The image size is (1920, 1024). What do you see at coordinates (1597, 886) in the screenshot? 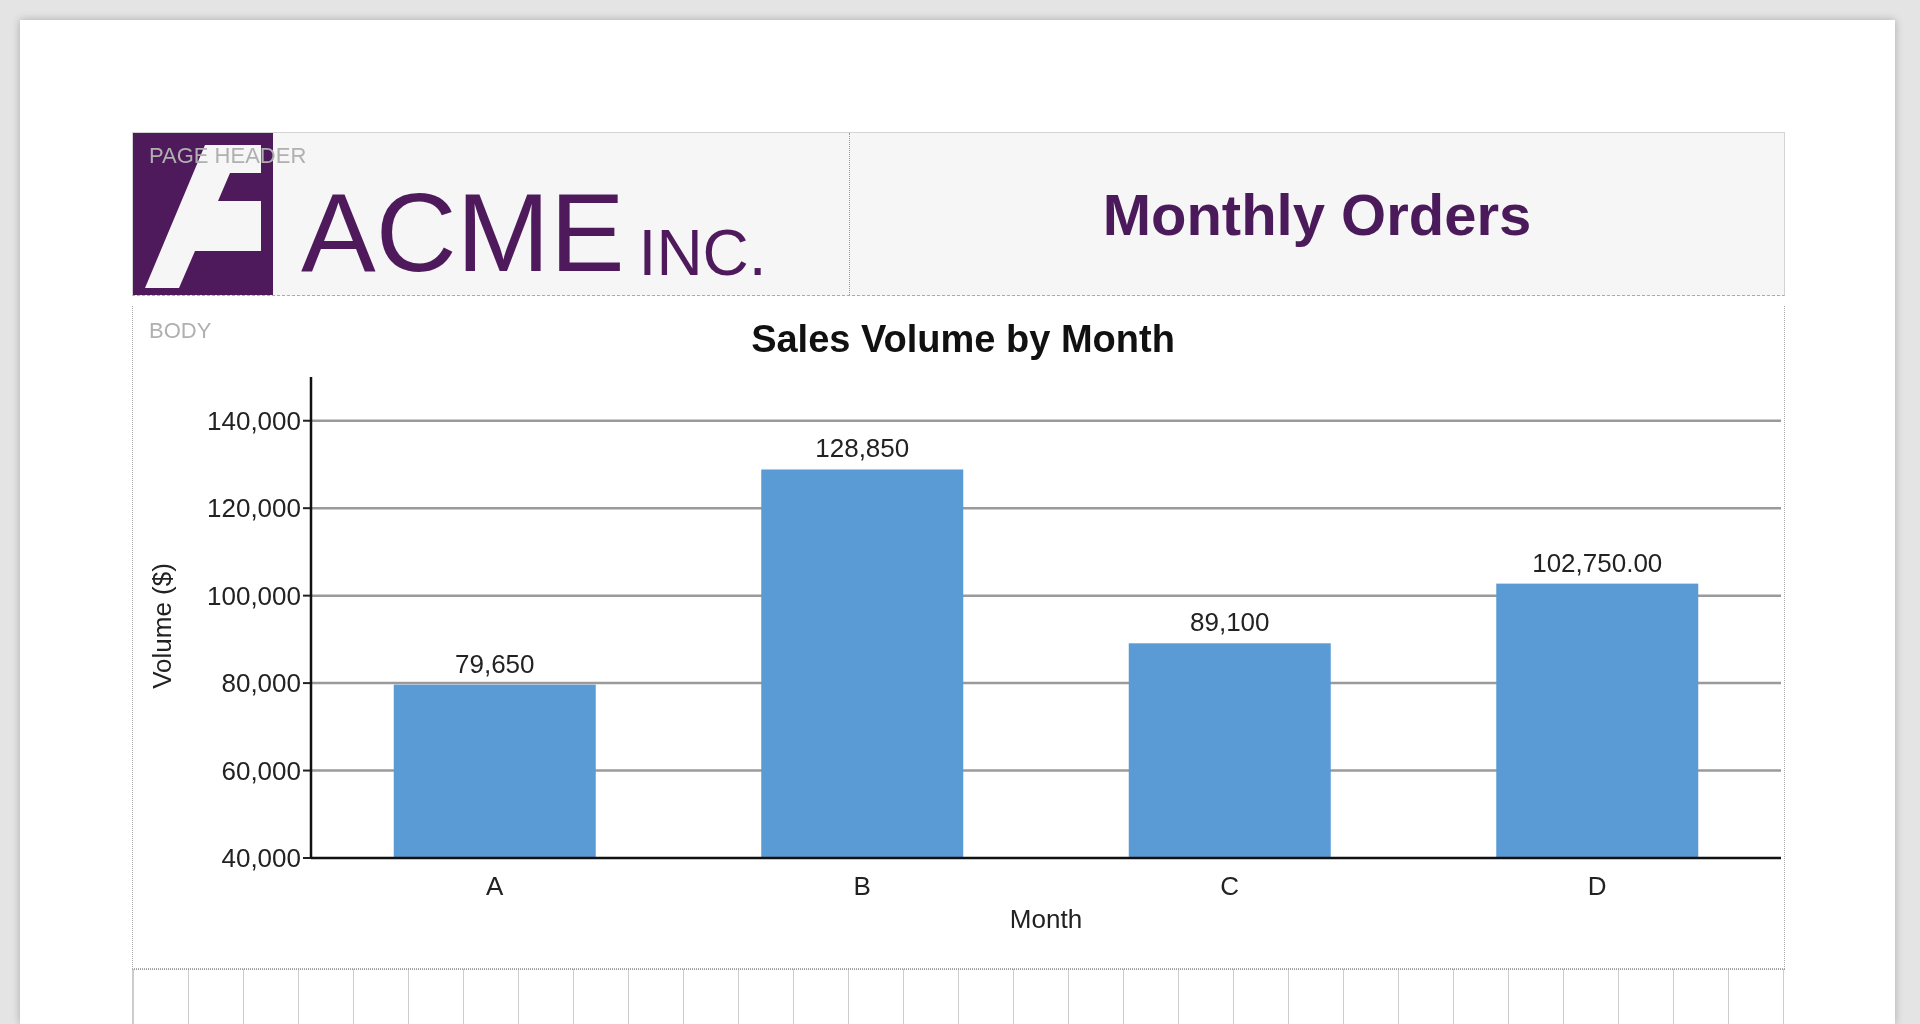
I see `x-tick-label: D` at bounding box center [1597, 886].